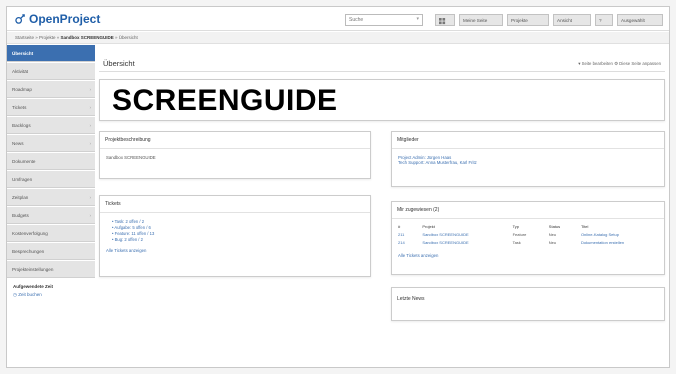 This screenshot has width=676, height=374. What do you see at coordinates (528, 304) in the screenshot?
I see `news-widget: Letzte News` at bounding box center [528, 304].